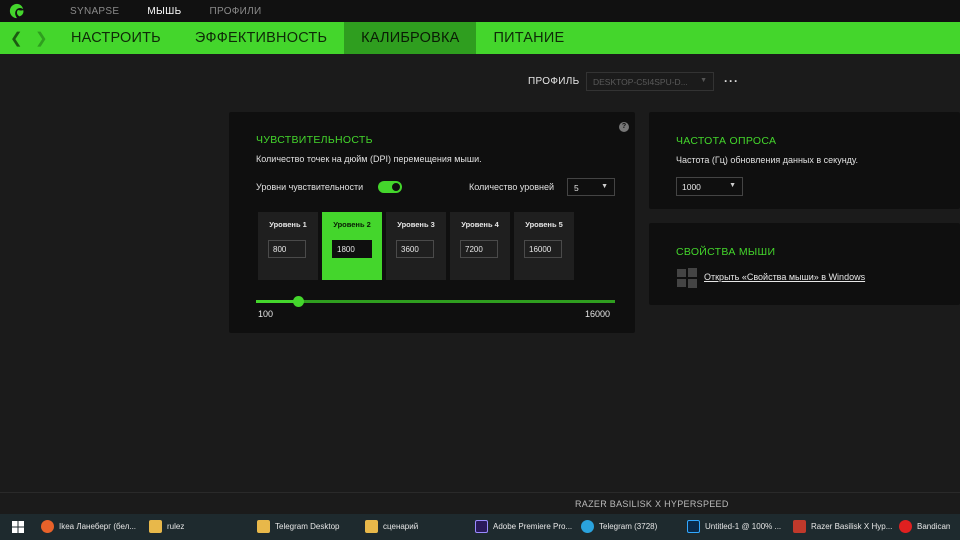  I want to click on back-arrow-icon: ❮, so click(16, 38).